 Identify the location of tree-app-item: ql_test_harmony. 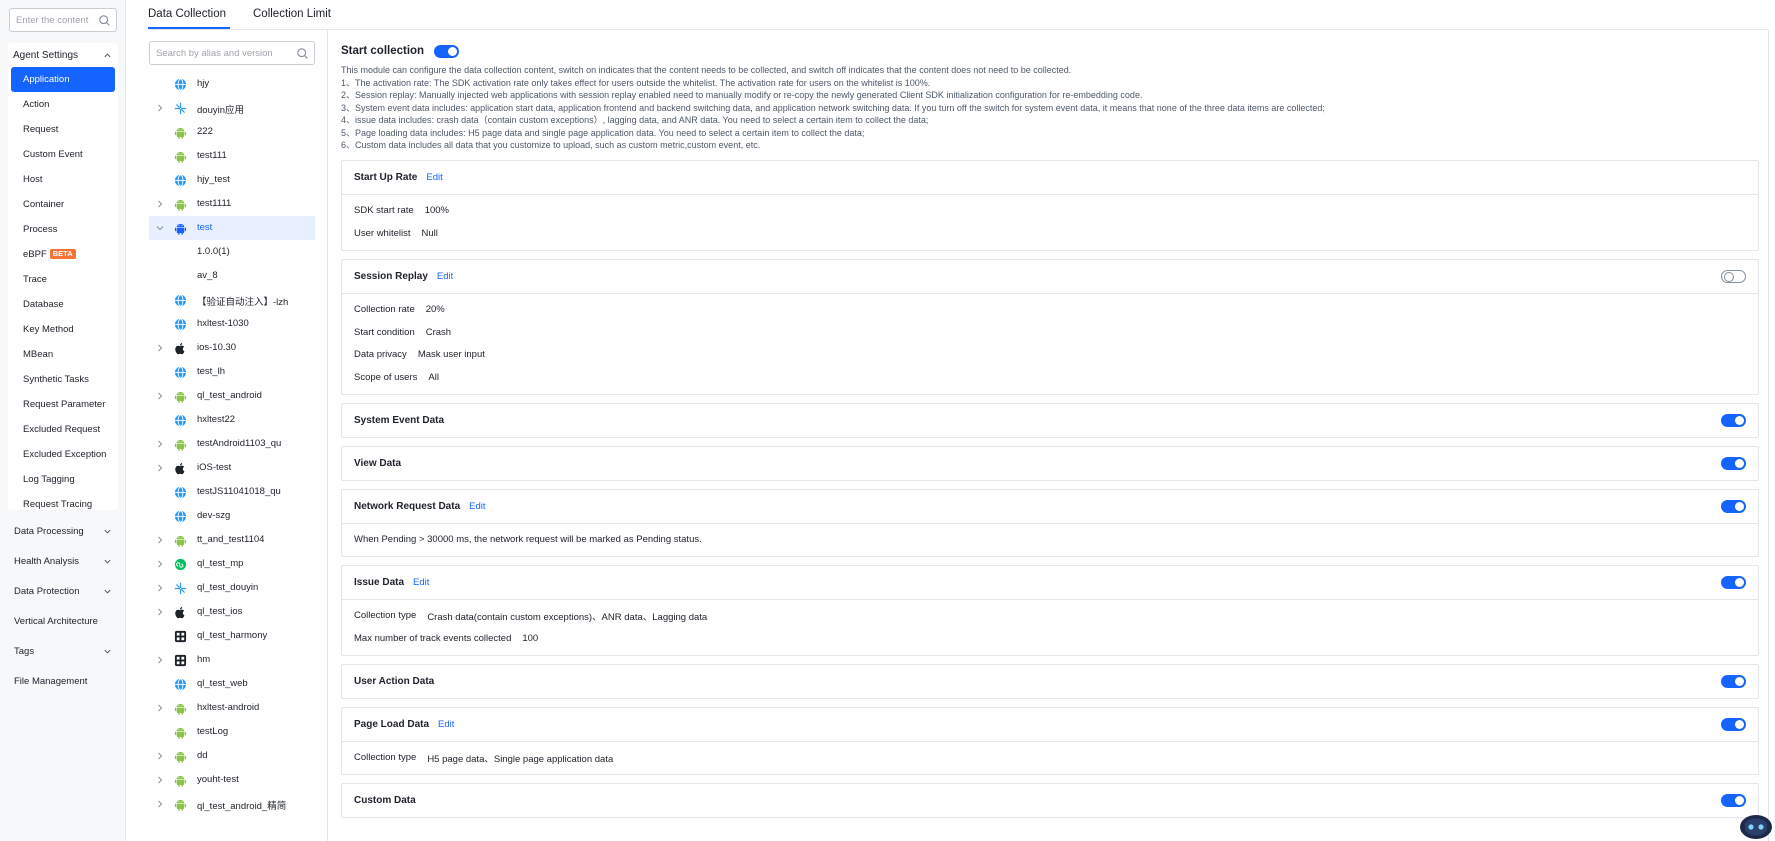
(232, 636).